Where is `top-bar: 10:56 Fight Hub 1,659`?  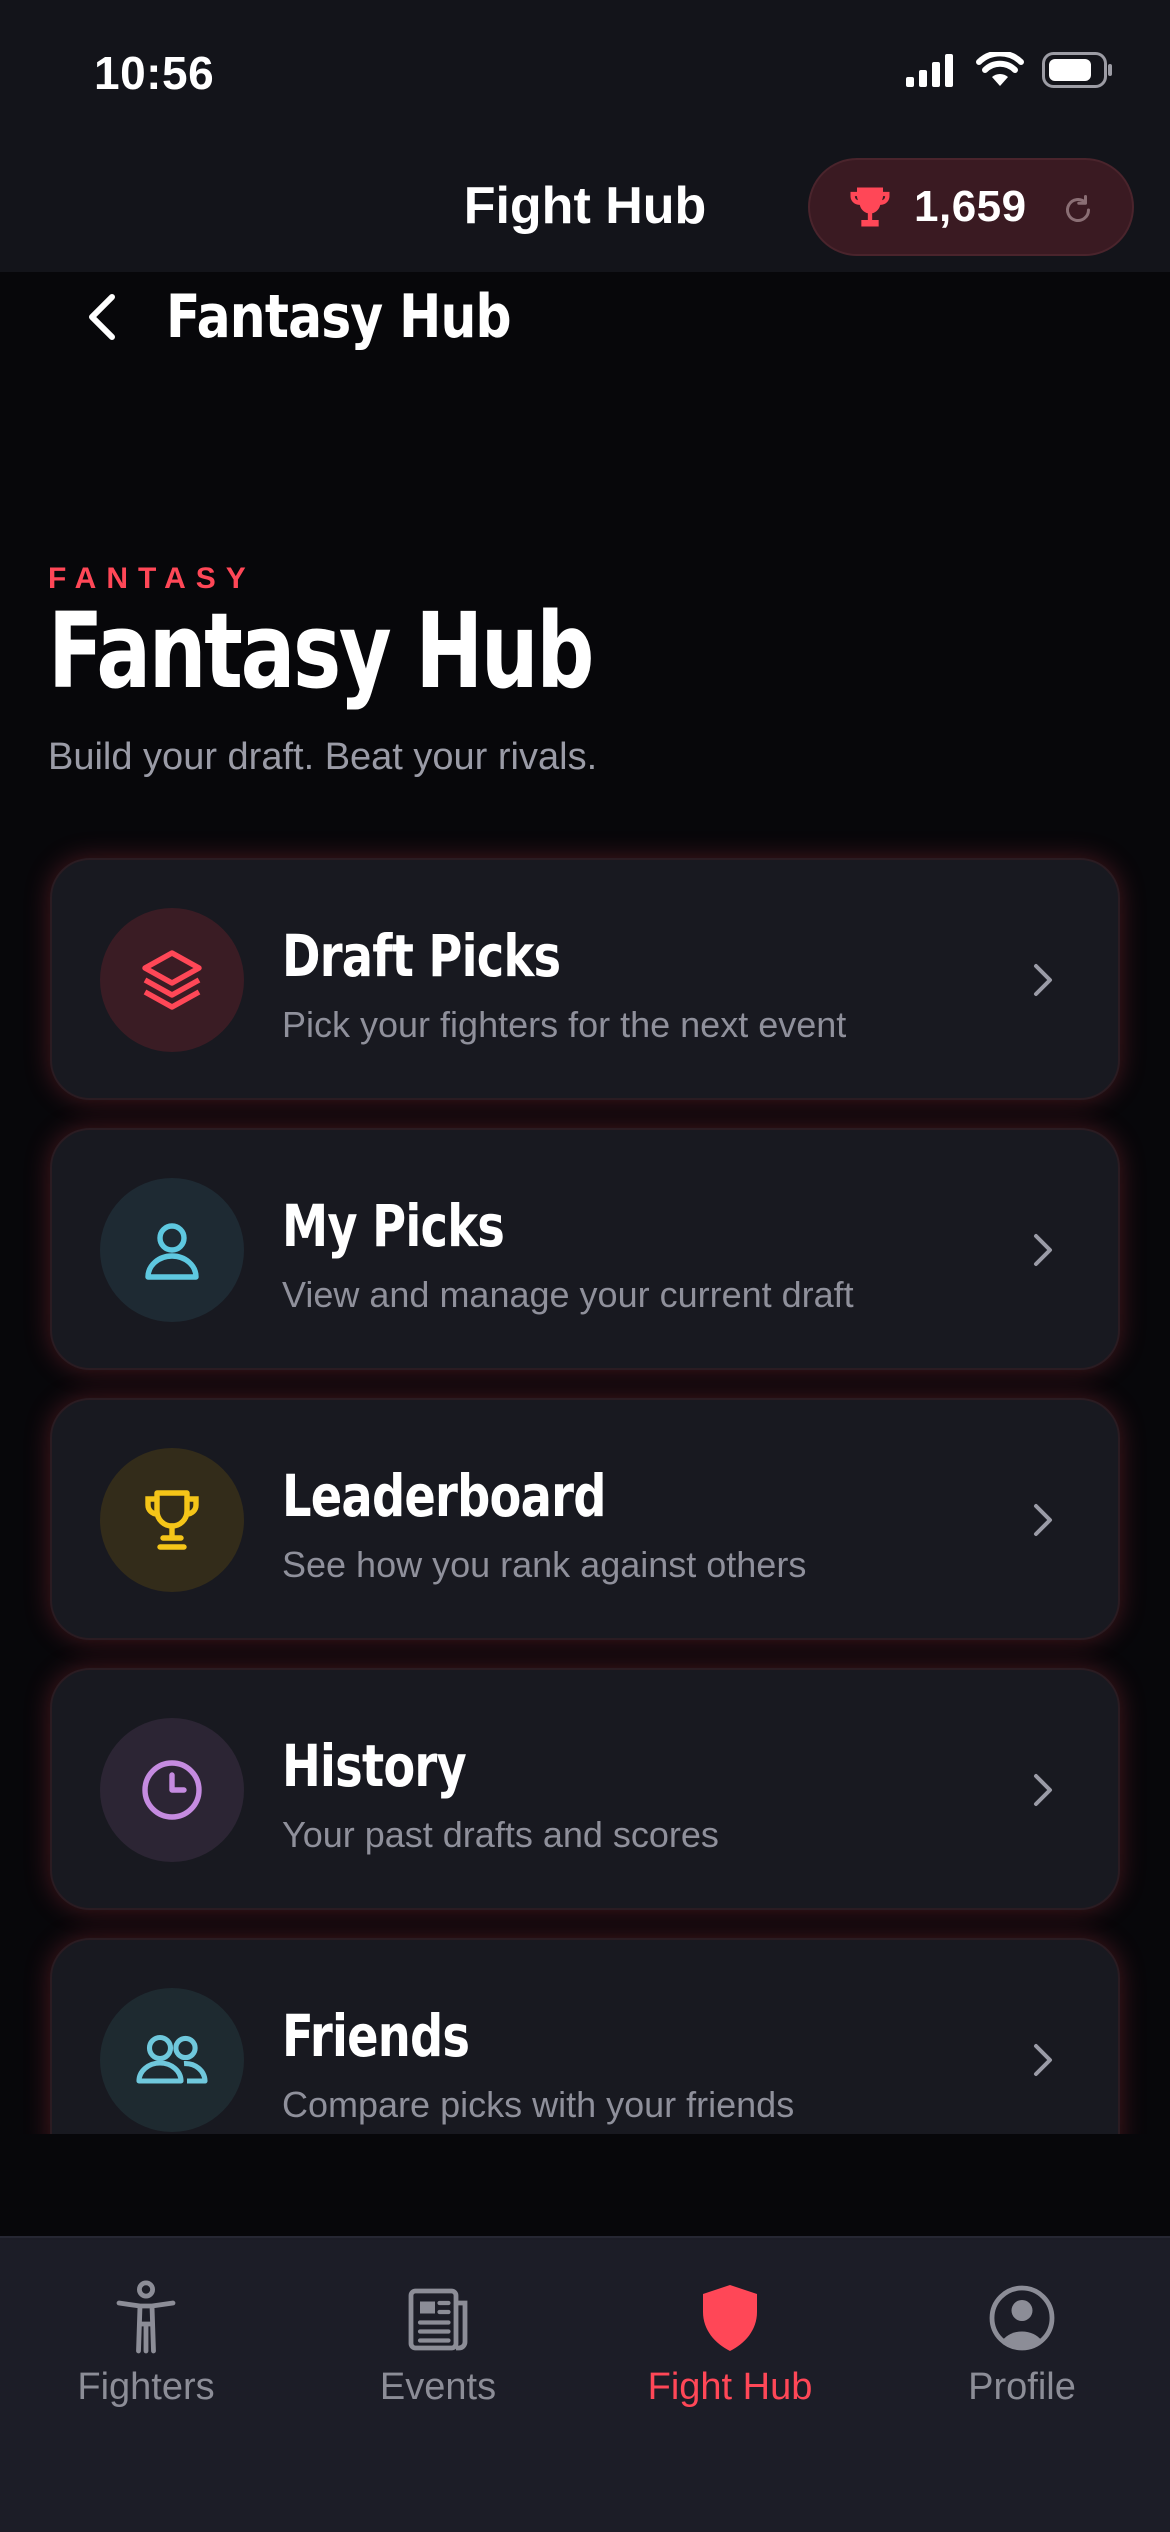 top-bar: 10:56 Fight Hub 1,659 is located at coordinates (585, 136).